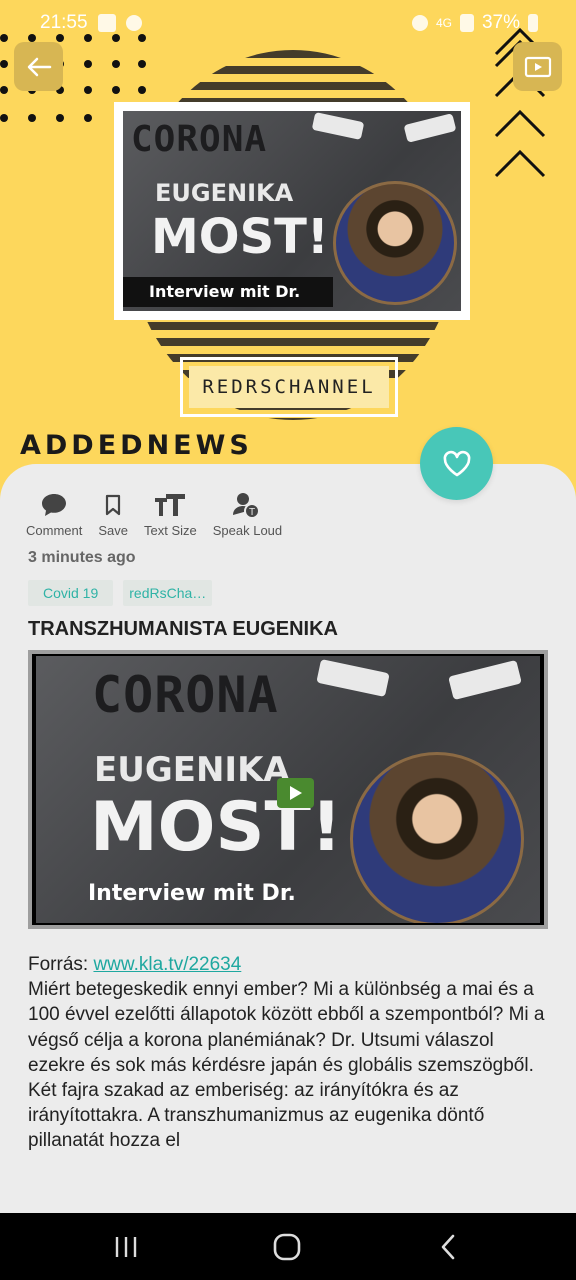 Image resolution: width=576 pixels, height=1280 pixels. What do you see at coordinates (54, 505) in the screenshot?
I see `comment-icon` at bounding box center [54, 505].